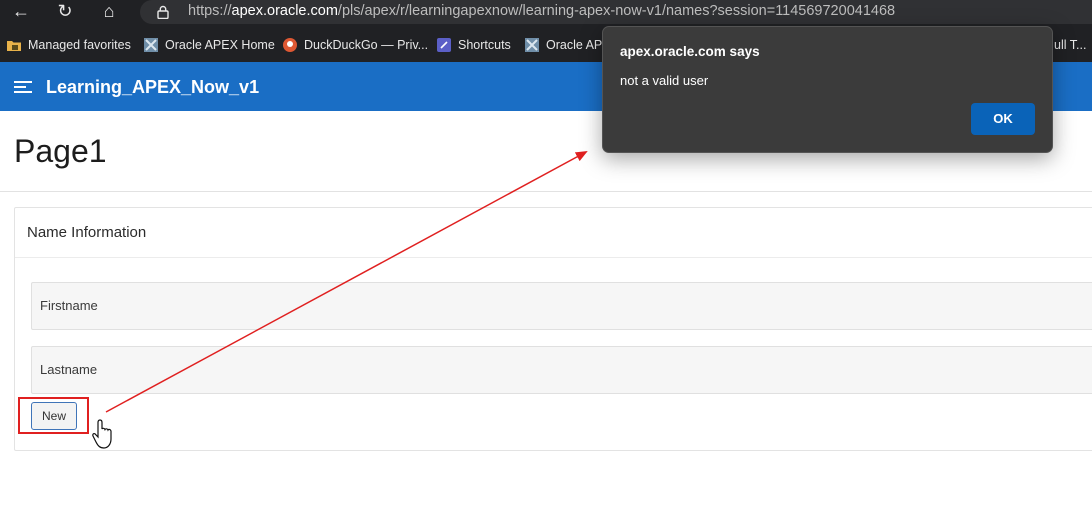 This screenshot has width=1092, height=524. Describe the element at coordinates (102, 434) in the screenshot. I see `hand-cursor-icon` at that location.